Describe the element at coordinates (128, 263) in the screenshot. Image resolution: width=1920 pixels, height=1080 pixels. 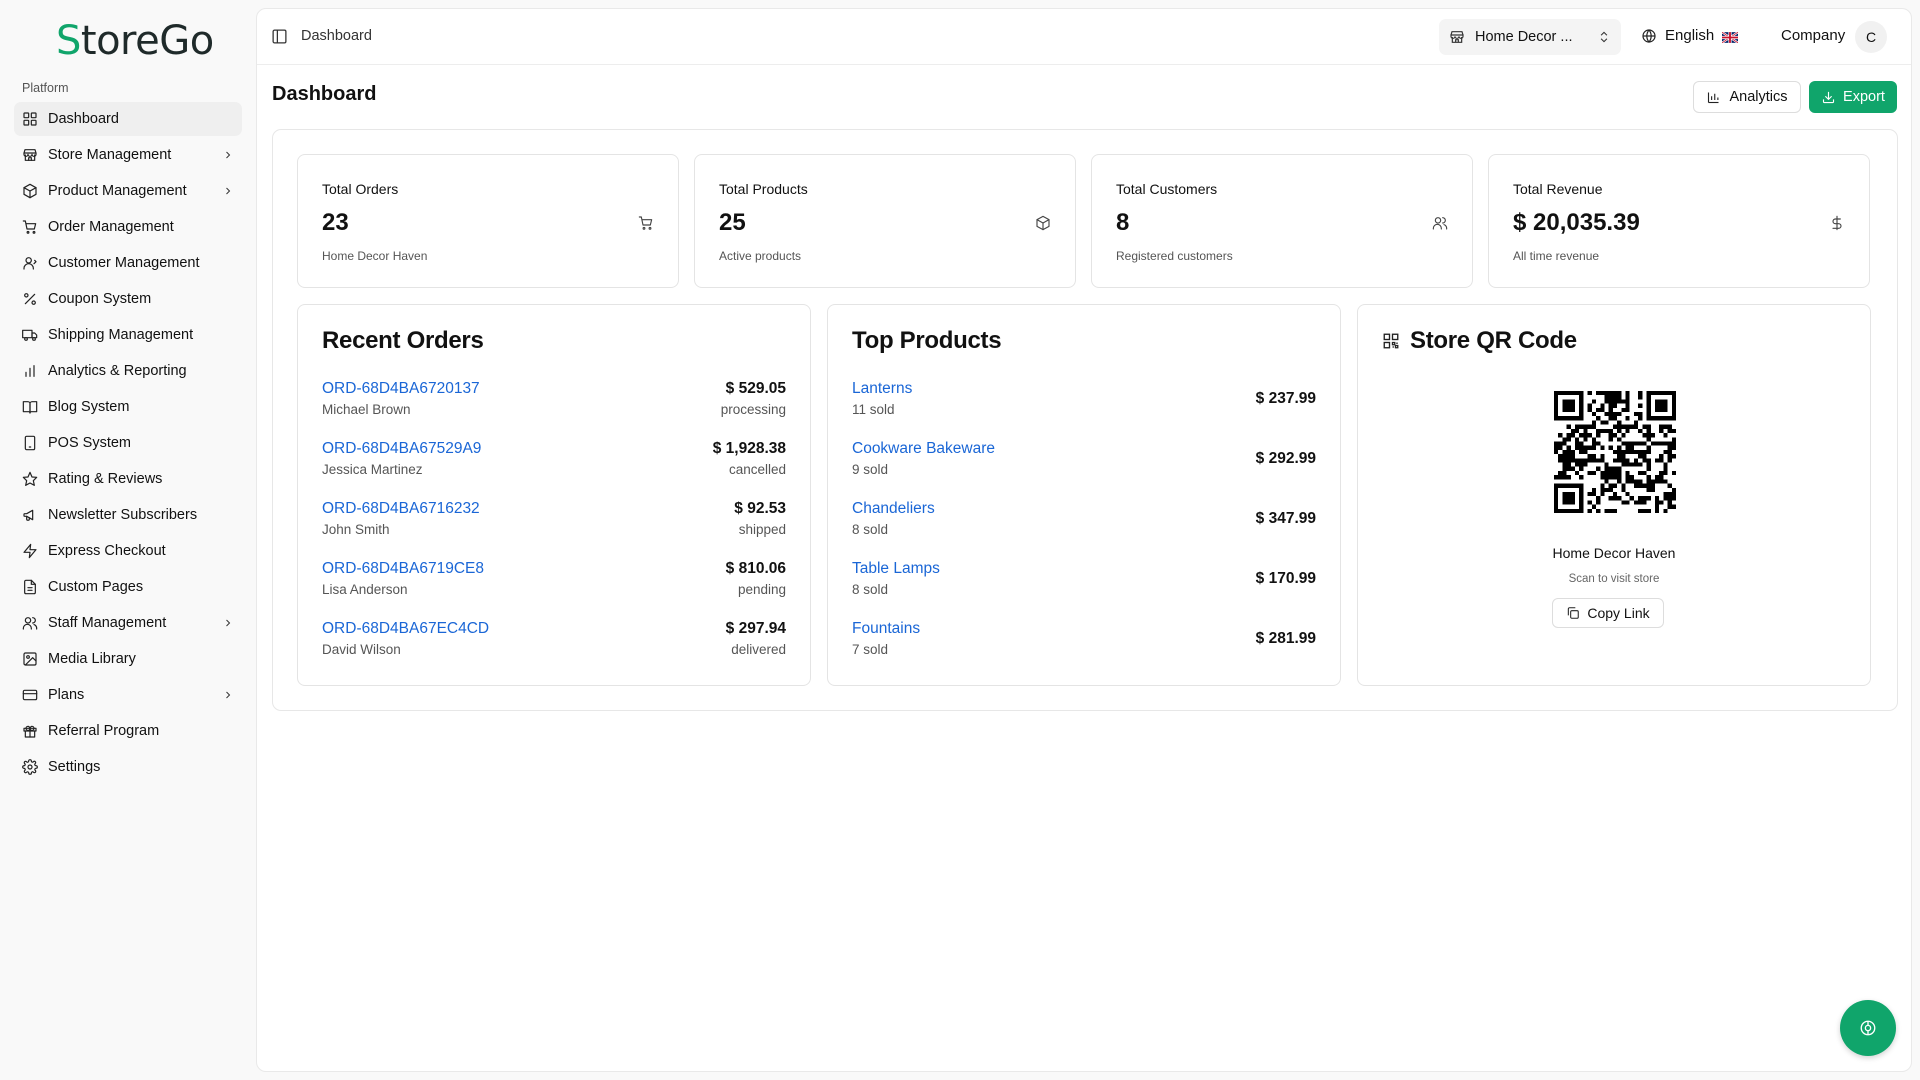
I see `sidebar-item-customer-management: Customer Management` at that location.